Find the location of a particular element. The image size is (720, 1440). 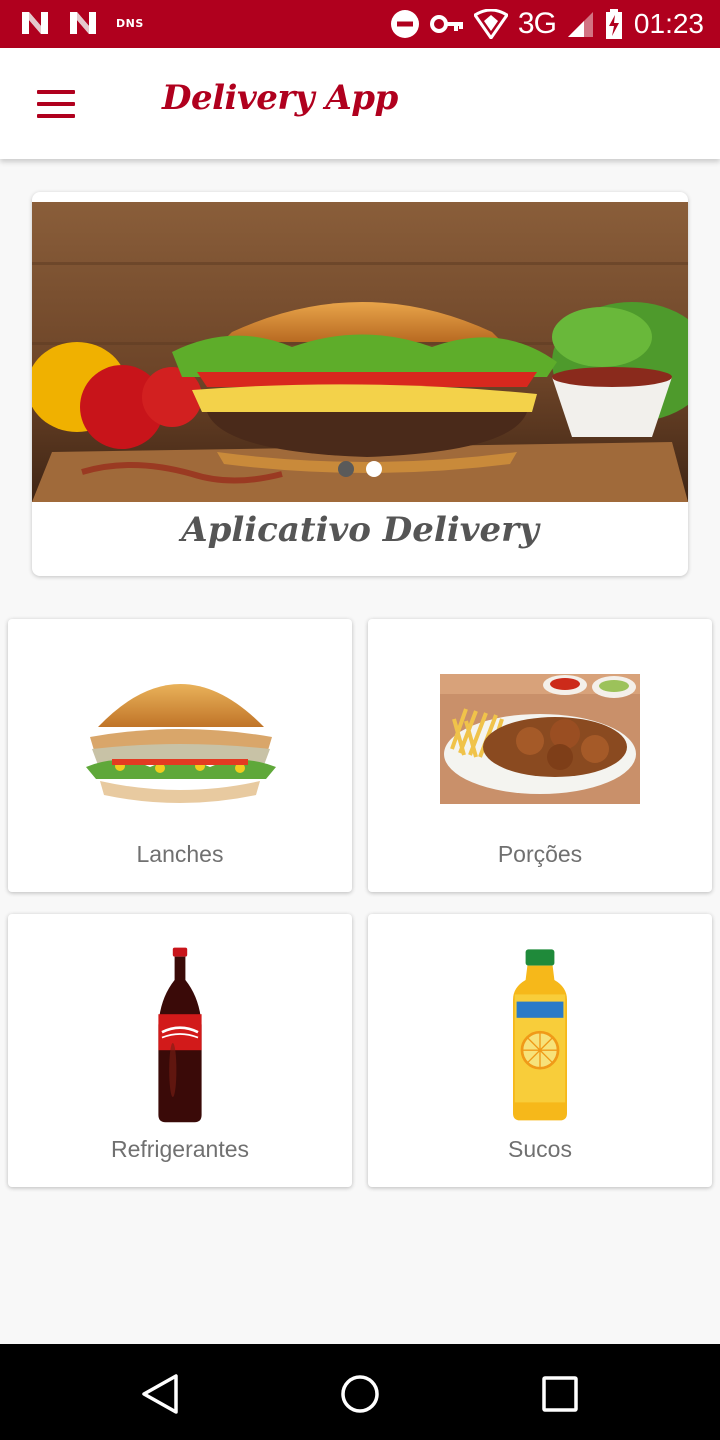

banner-caption: Aplicativo Delivery is located at coordinates (360, 530).